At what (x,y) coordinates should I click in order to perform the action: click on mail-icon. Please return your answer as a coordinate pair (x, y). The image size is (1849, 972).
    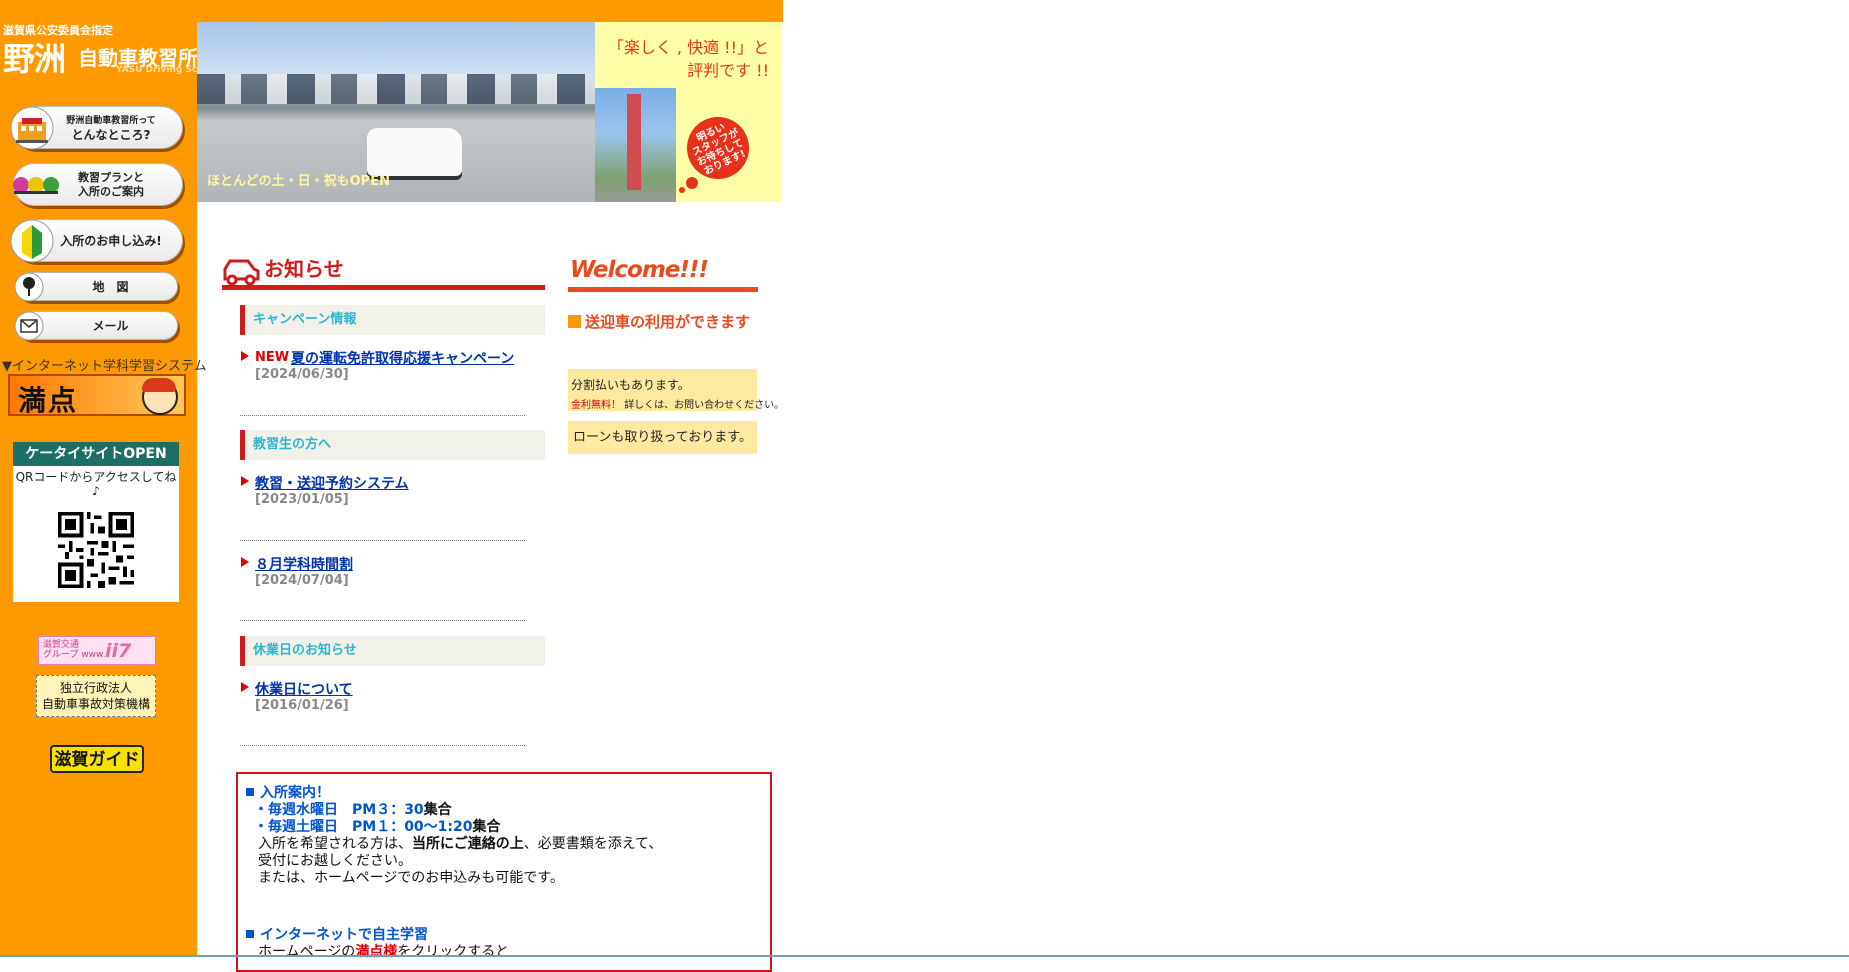
    Looking at the image, I should click on (29, 326).